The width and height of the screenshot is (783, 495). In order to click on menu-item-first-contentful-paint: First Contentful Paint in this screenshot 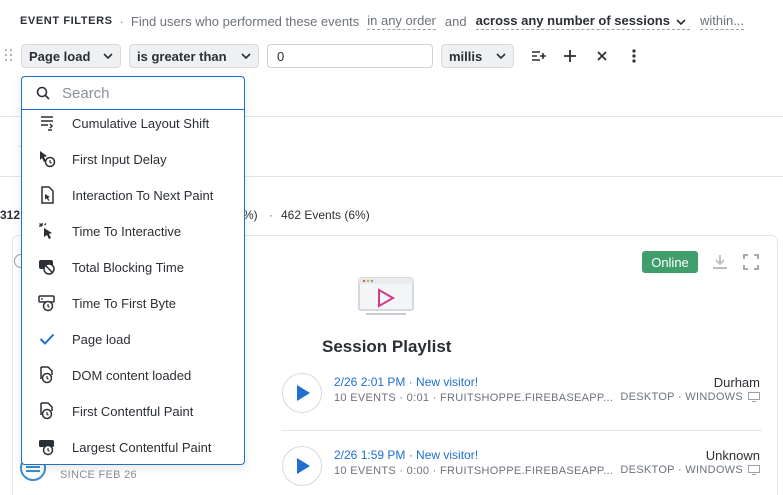, I will do `click(133, 411)`.